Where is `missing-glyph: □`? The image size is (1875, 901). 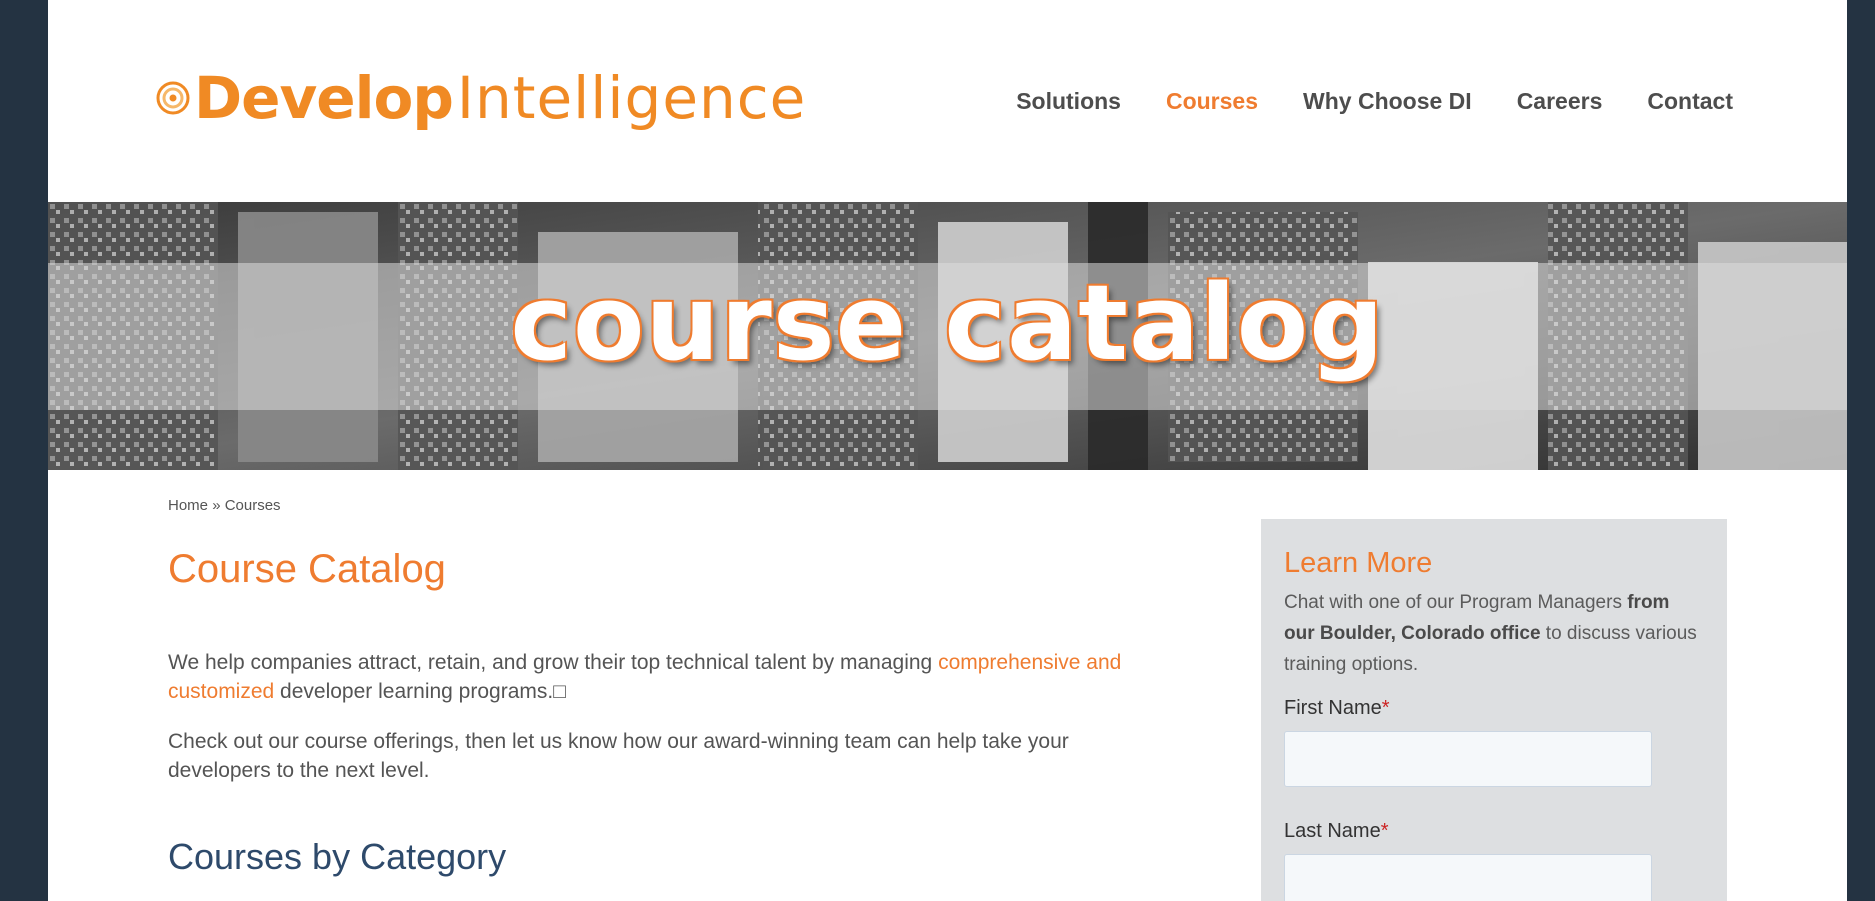 missing-glyph: □ is located at coordinates (559, 691).